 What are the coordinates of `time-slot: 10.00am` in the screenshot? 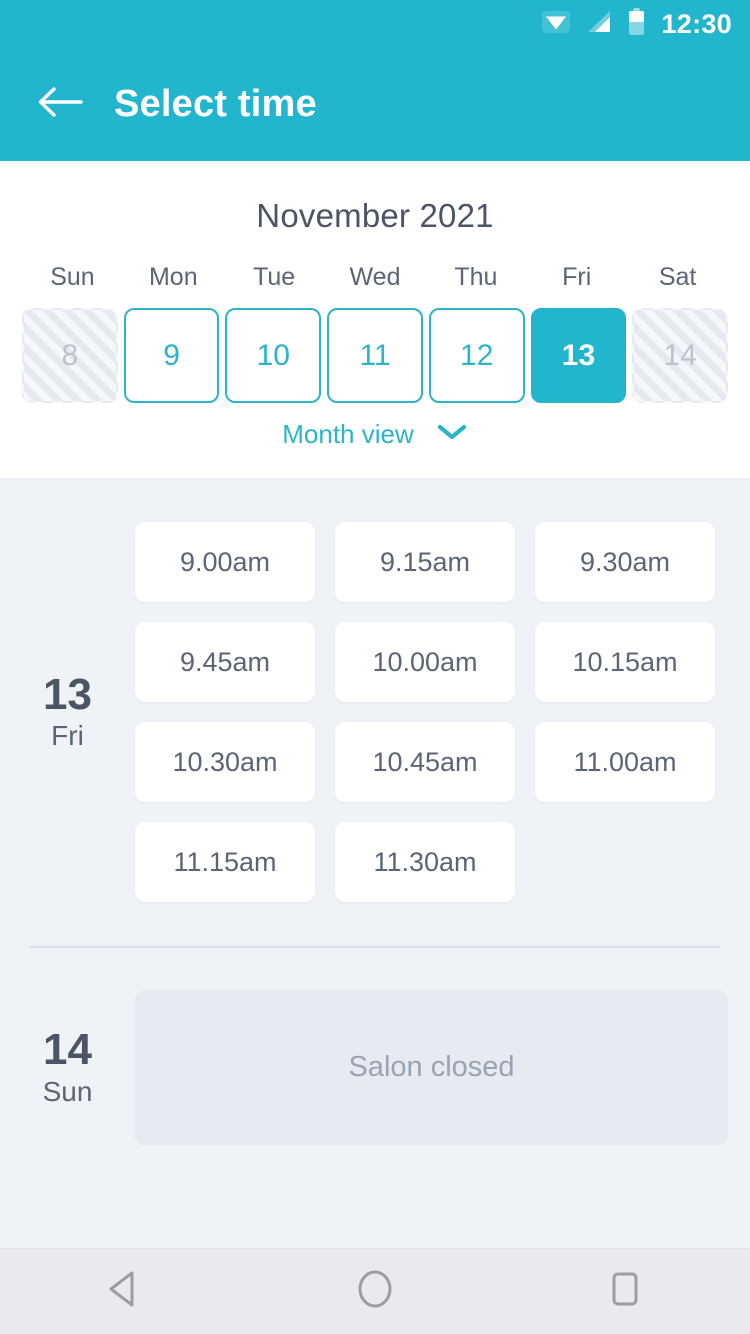 It's located at (425, 662).